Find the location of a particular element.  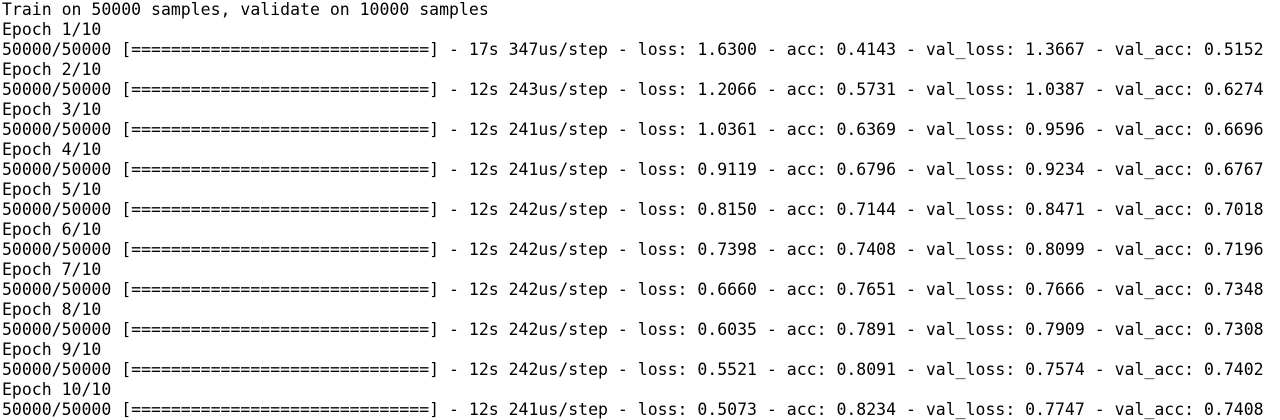

epoch-label: Epoch 4/10 is located at coordinates (52, 149).